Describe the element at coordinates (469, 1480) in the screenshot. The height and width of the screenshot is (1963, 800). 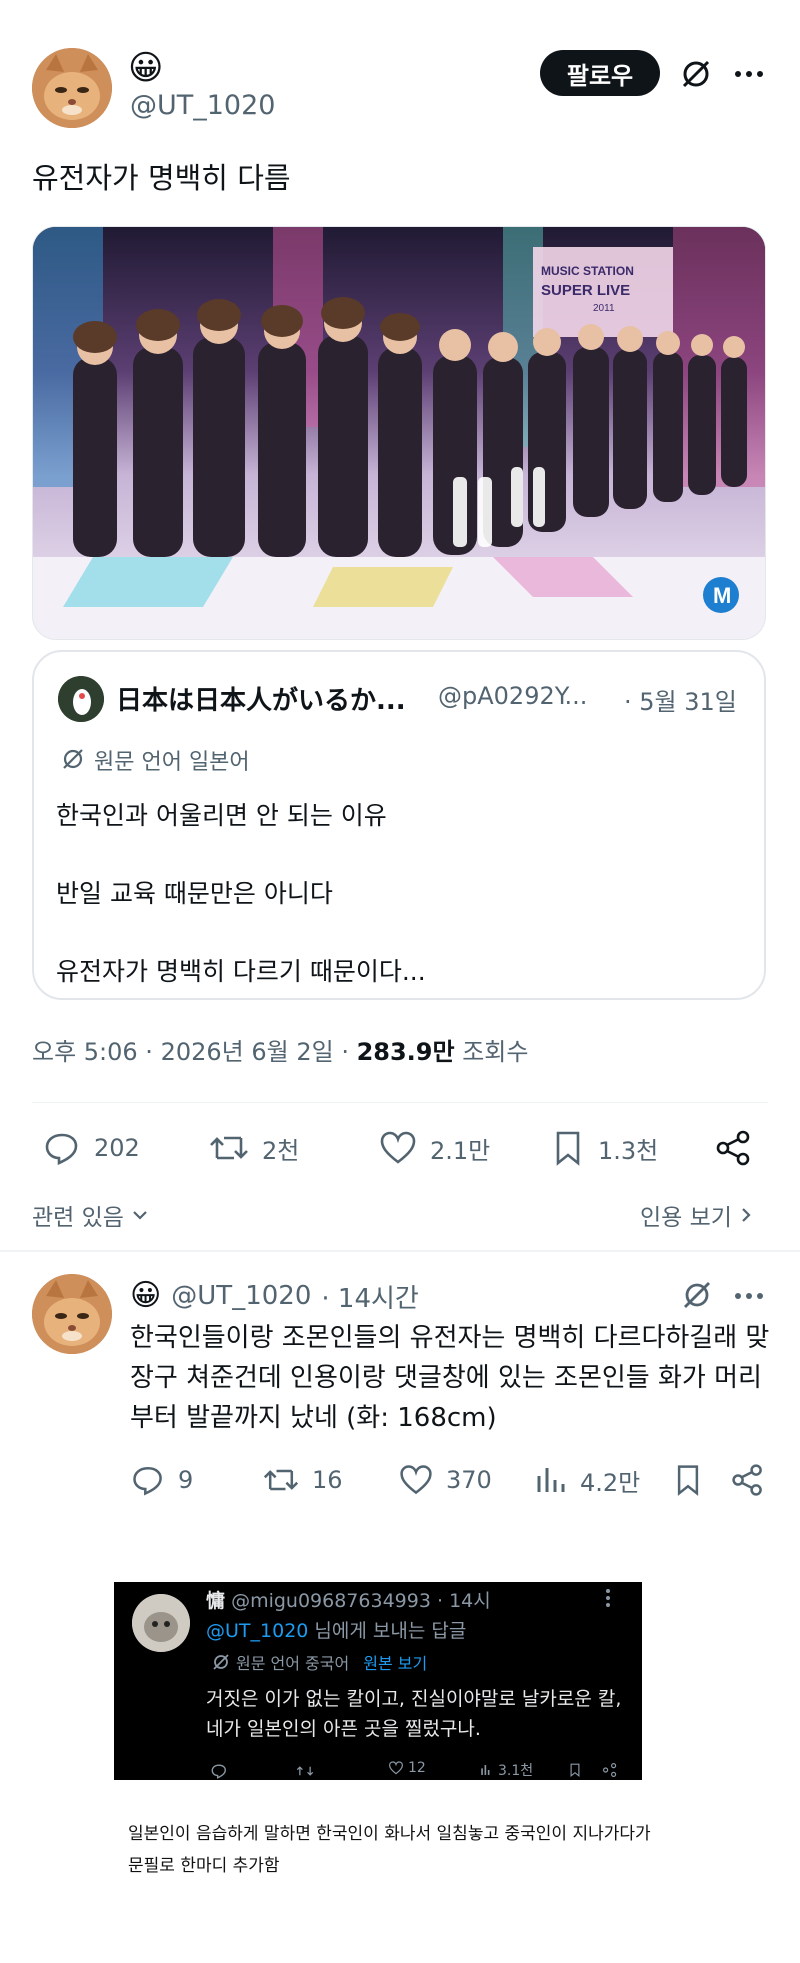
I see `reply-like-count: 370` at that location.